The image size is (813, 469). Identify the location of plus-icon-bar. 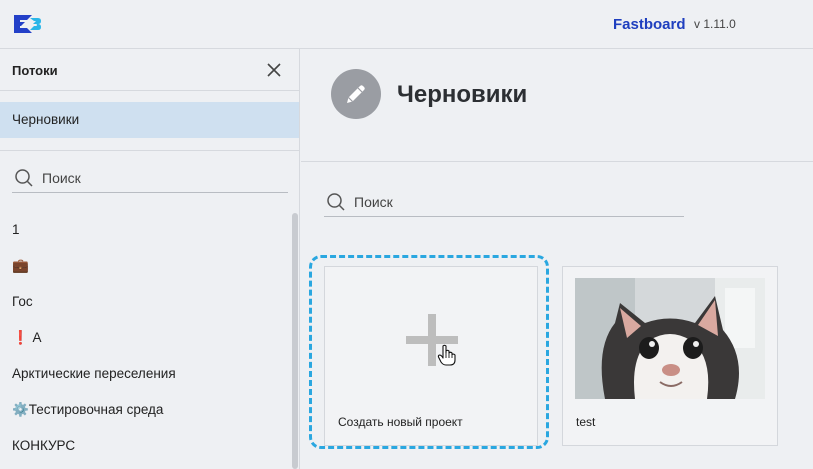
(432, 340).